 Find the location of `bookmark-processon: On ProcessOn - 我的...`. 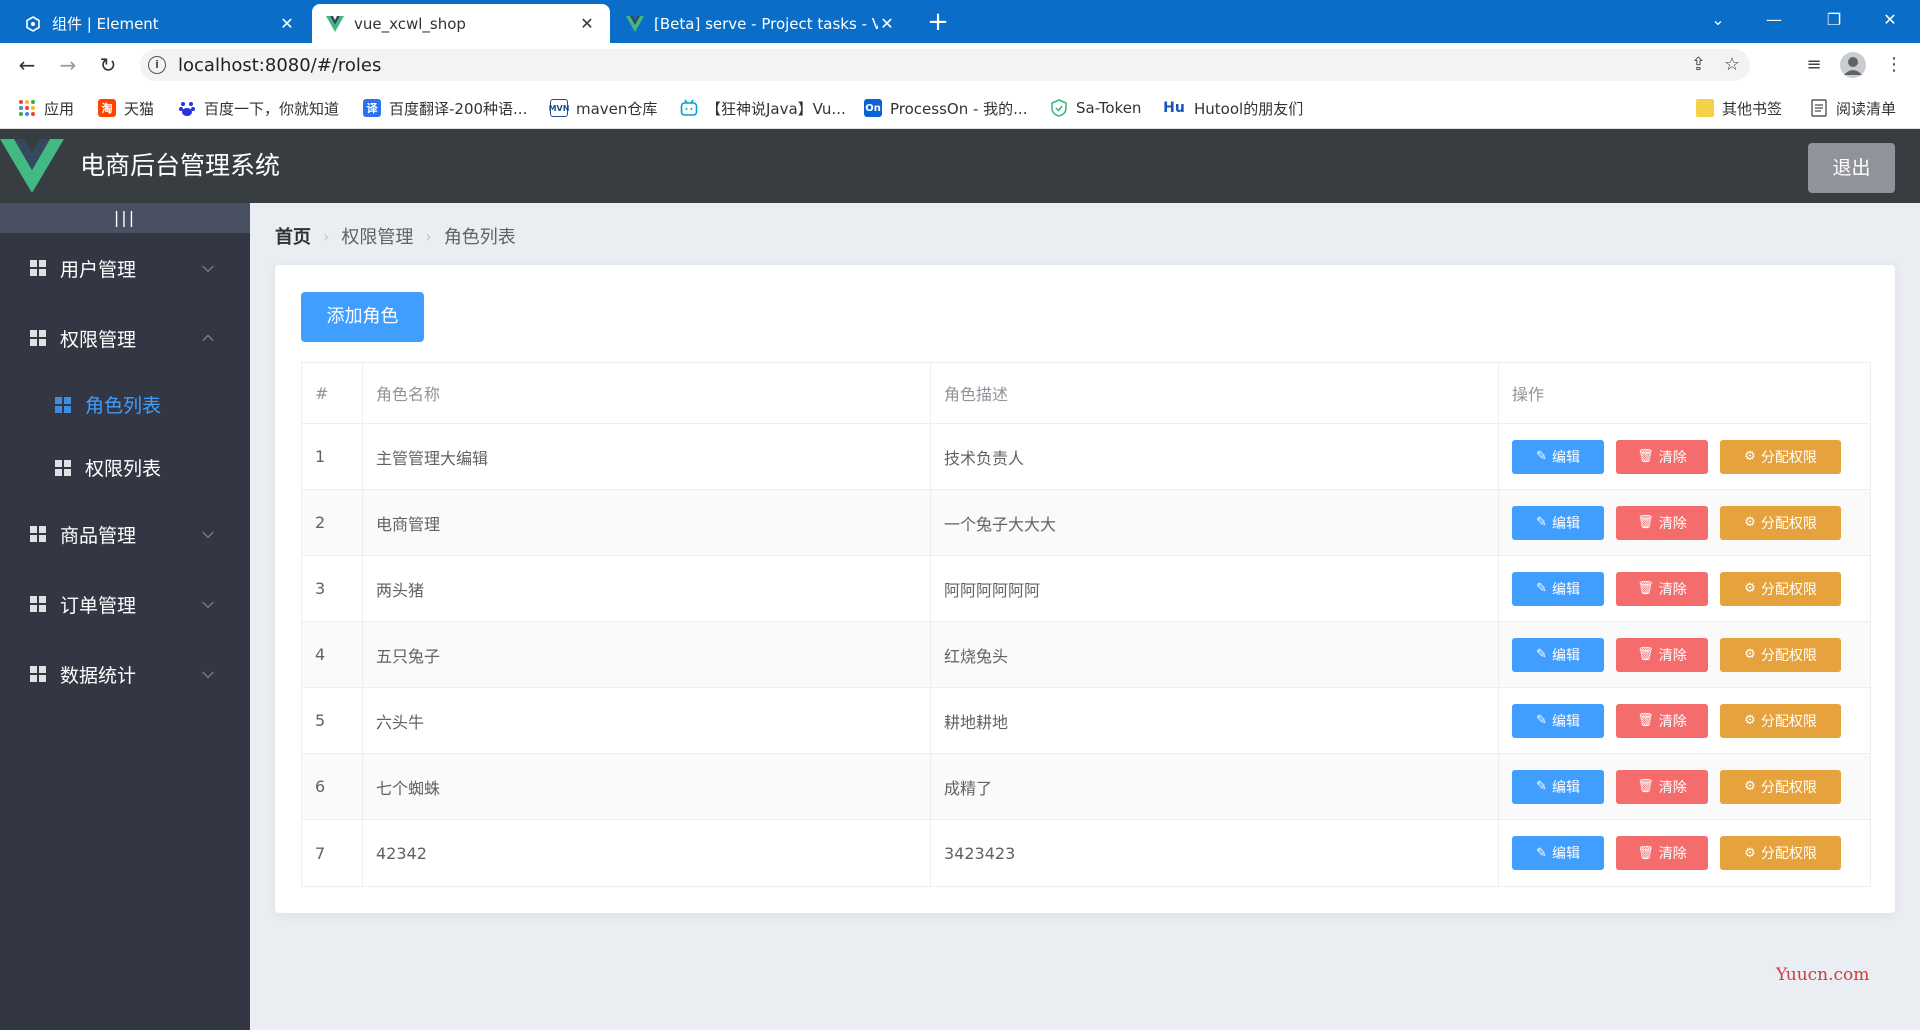

bookmark-processon: On ProcessOn - 我的... is located at coordinates (945, 108).